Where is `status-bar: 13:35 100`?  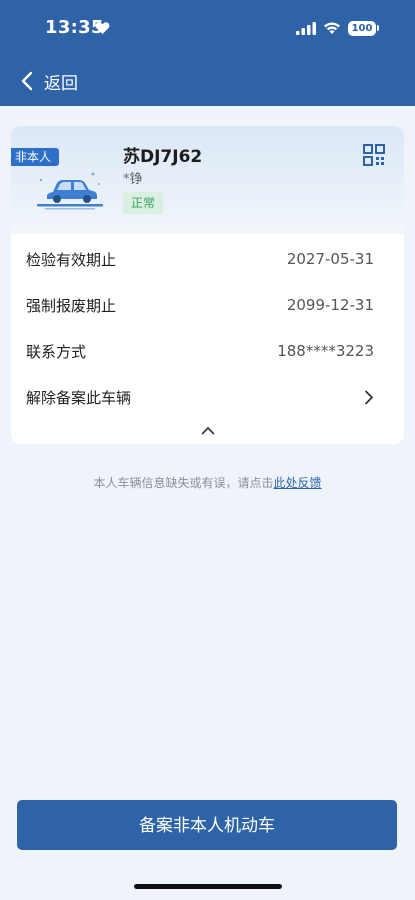
status-bar: 13:35 100 is located at coordinates (207, 27).